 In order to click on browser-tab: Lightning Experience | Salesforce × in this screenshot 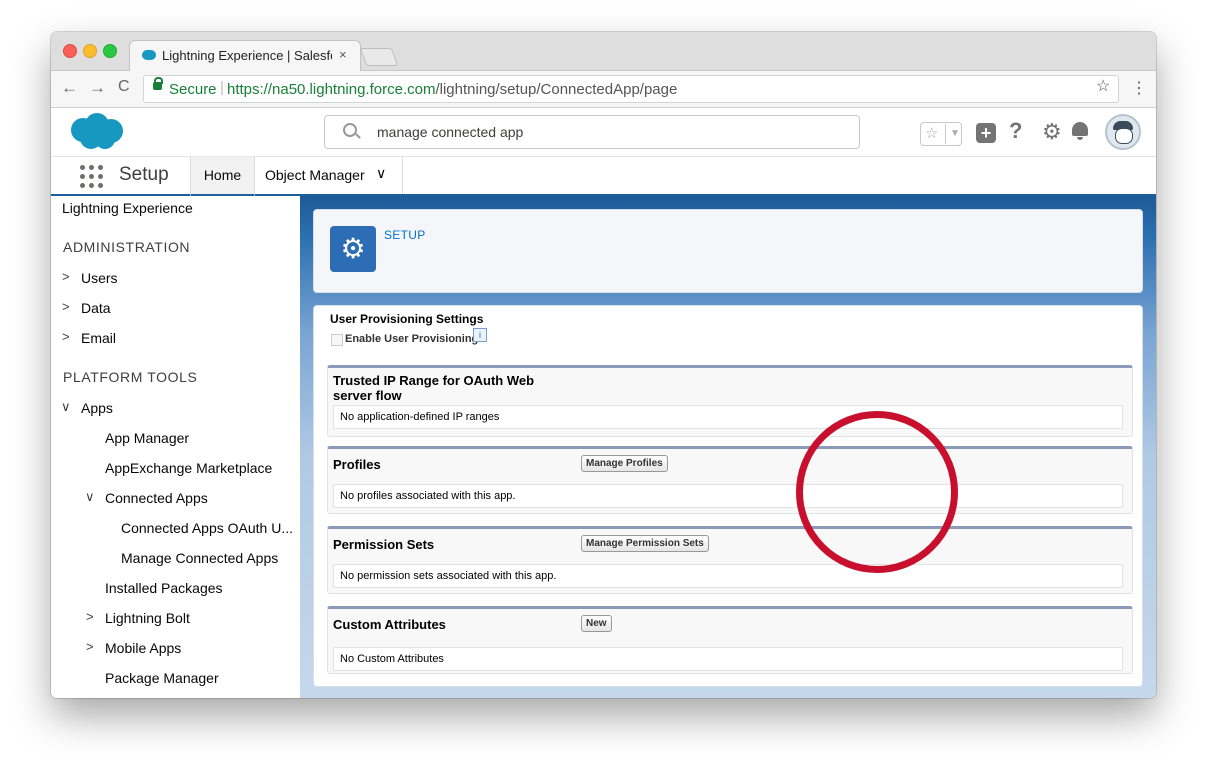, I will do `click(245, 55)`.